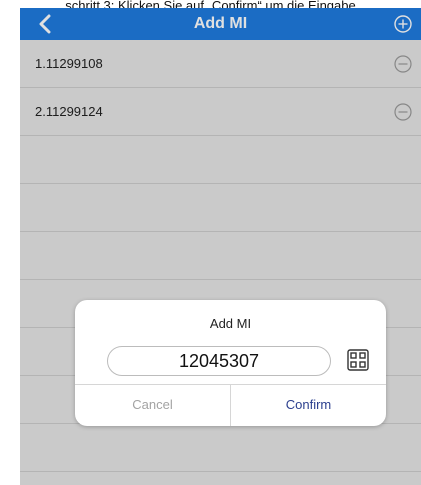 This screenshot has height=485, width=421. Describe the element at coordinates (219, 361) in the screenshot. I see `mi-number-input` at that location.